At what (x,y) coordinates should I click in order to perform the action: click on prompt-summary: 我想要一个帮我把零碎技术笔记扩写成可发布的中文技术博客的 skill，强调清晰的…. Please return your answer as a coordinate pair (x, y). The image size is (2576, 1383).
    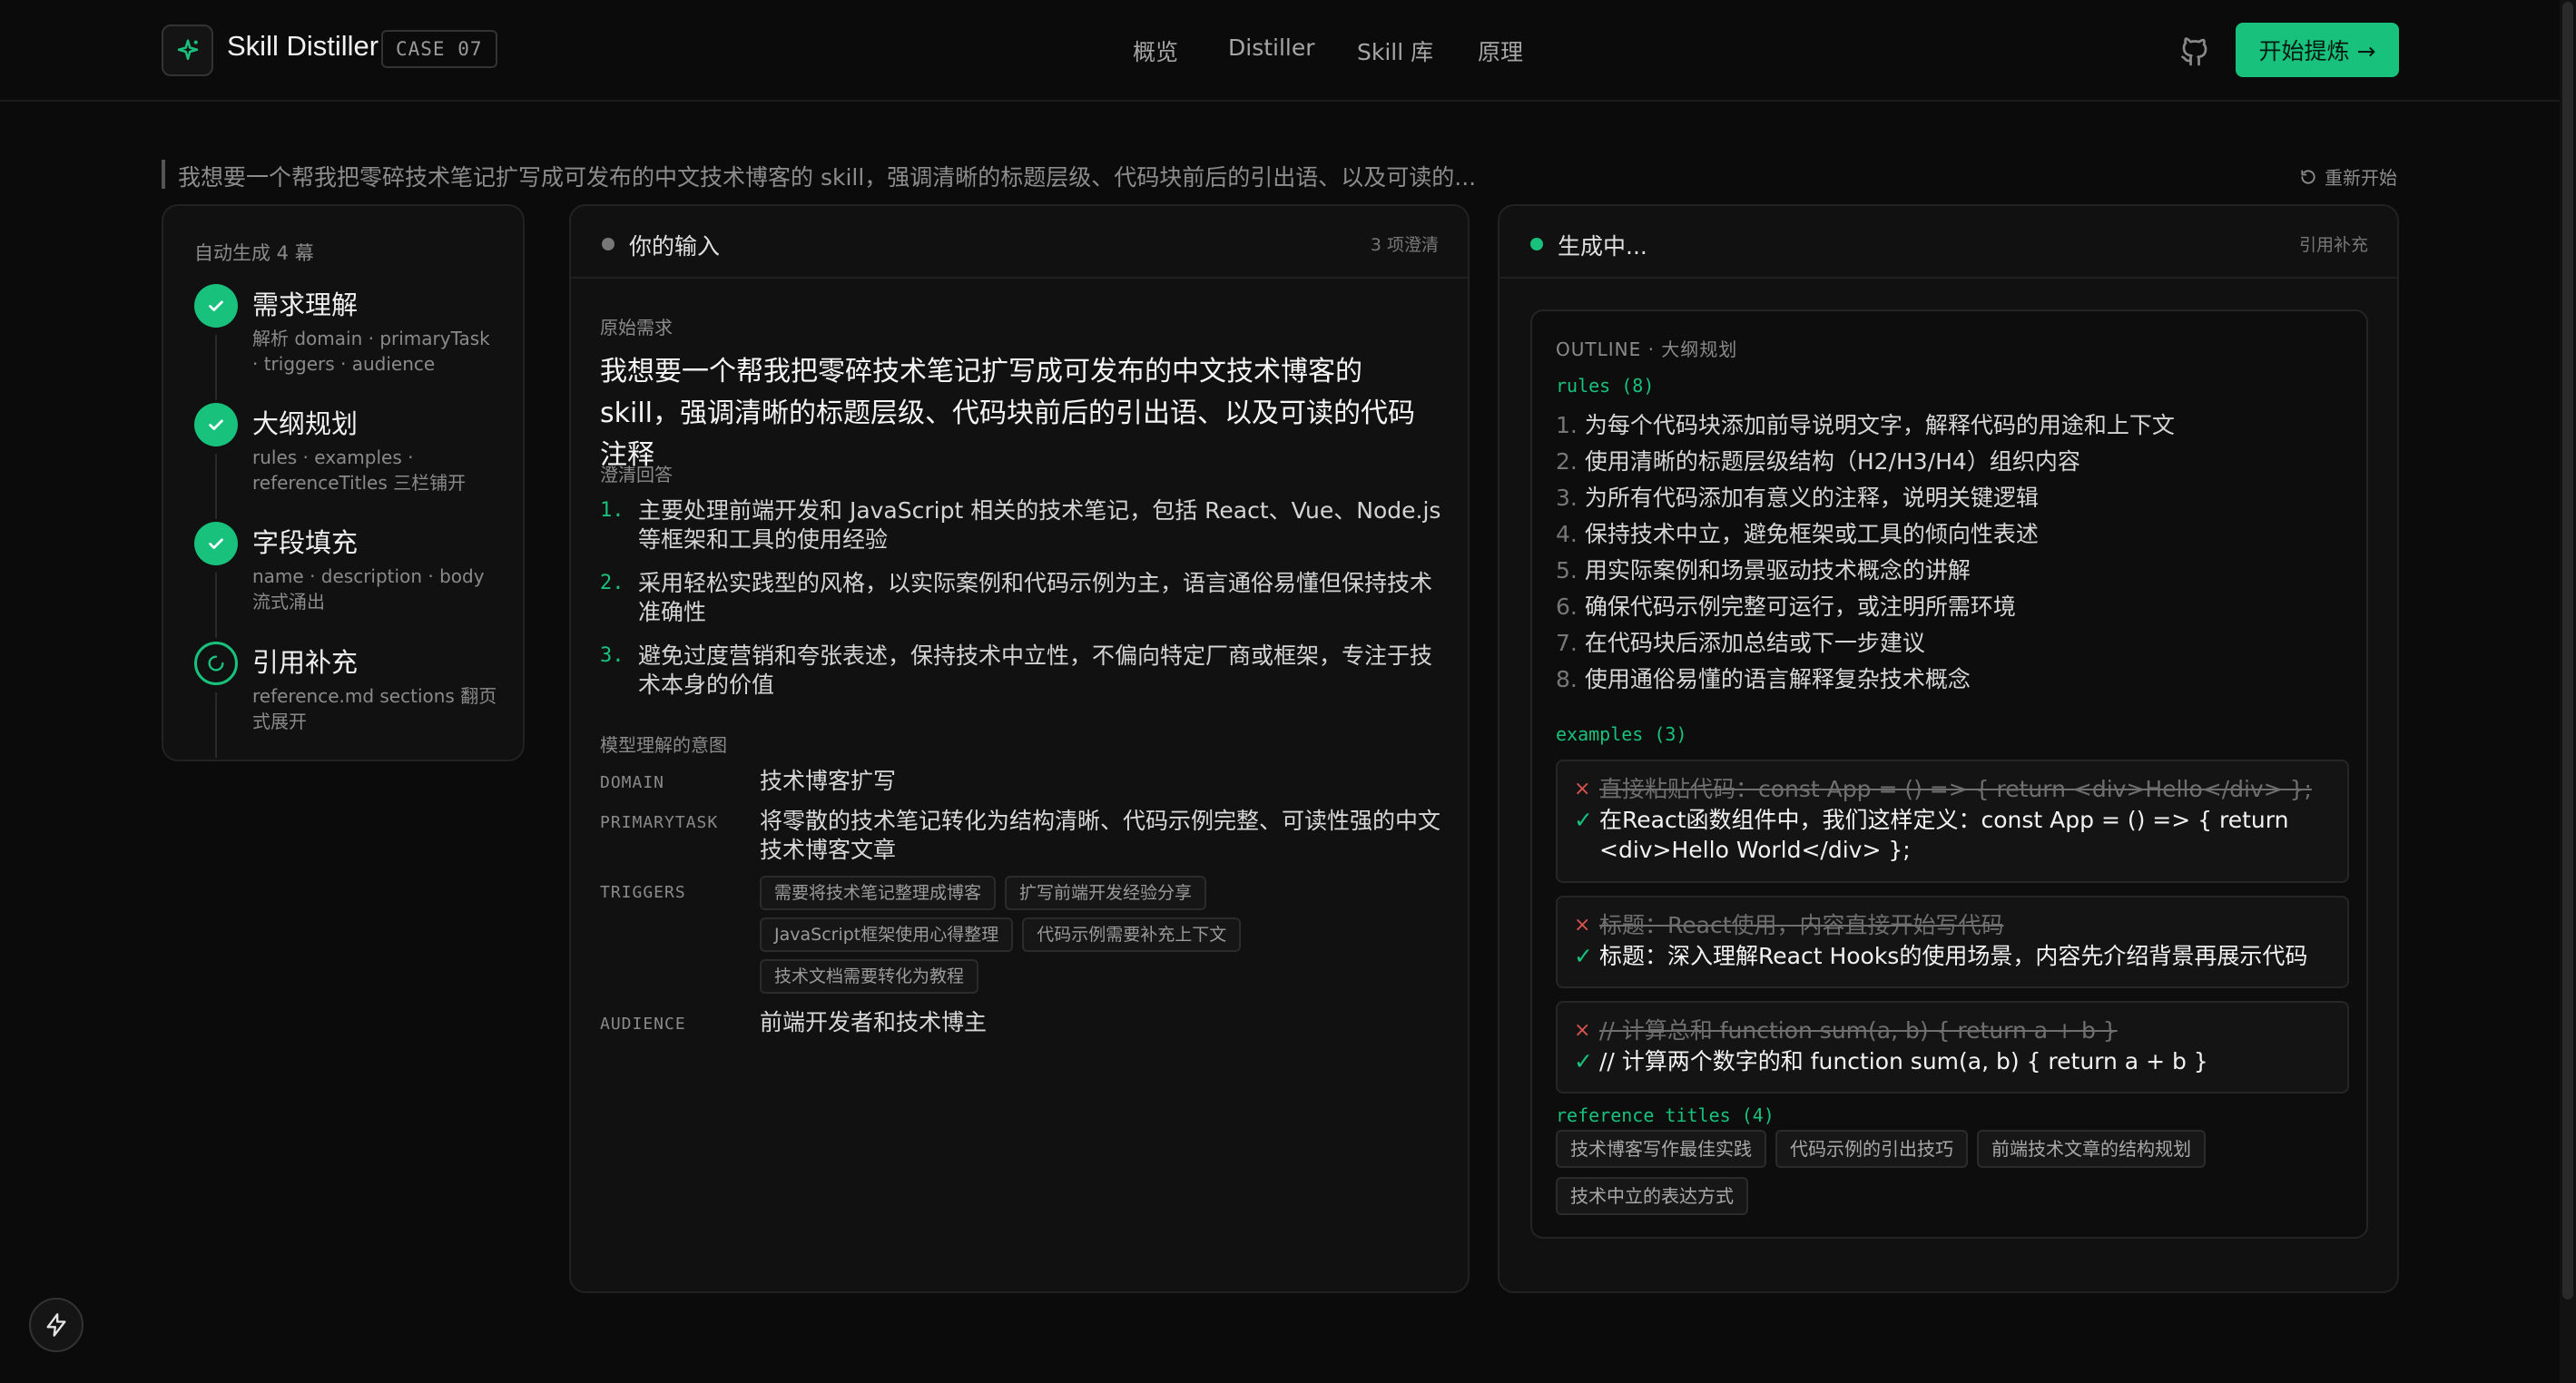
    Looking at the image, I should click on (819, 175).